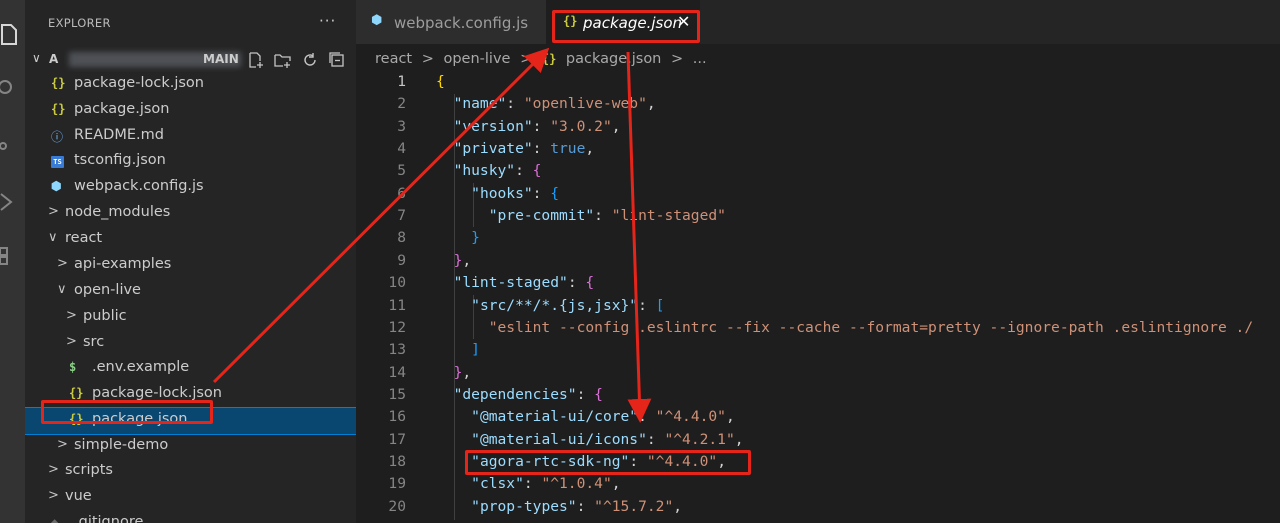  I want to click on annotation-arrow-to-dependency, so click(639, 237).